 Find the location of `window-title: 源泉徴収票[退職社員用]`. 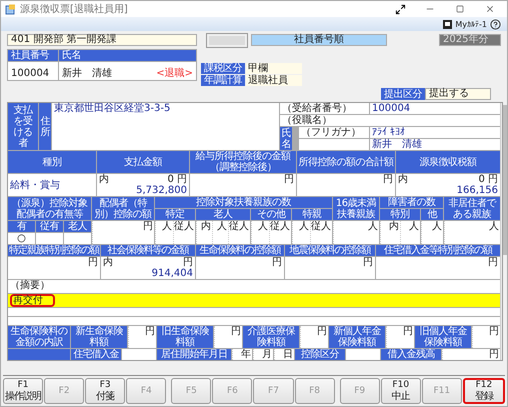

window-title: 源泉徴収票[退職社員用] is located at coordinates (74, 9).